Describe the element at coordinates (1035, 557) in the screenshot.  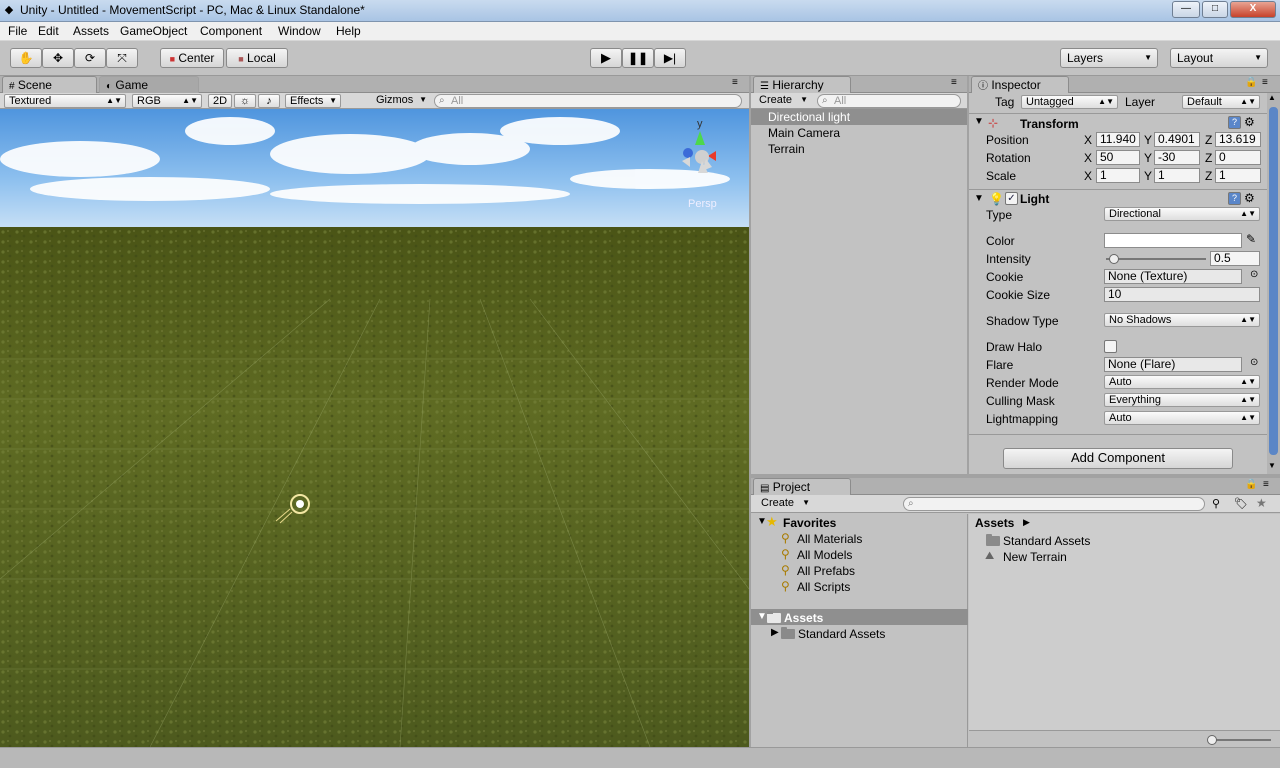
I see `list-item: New Terrain` at that location.